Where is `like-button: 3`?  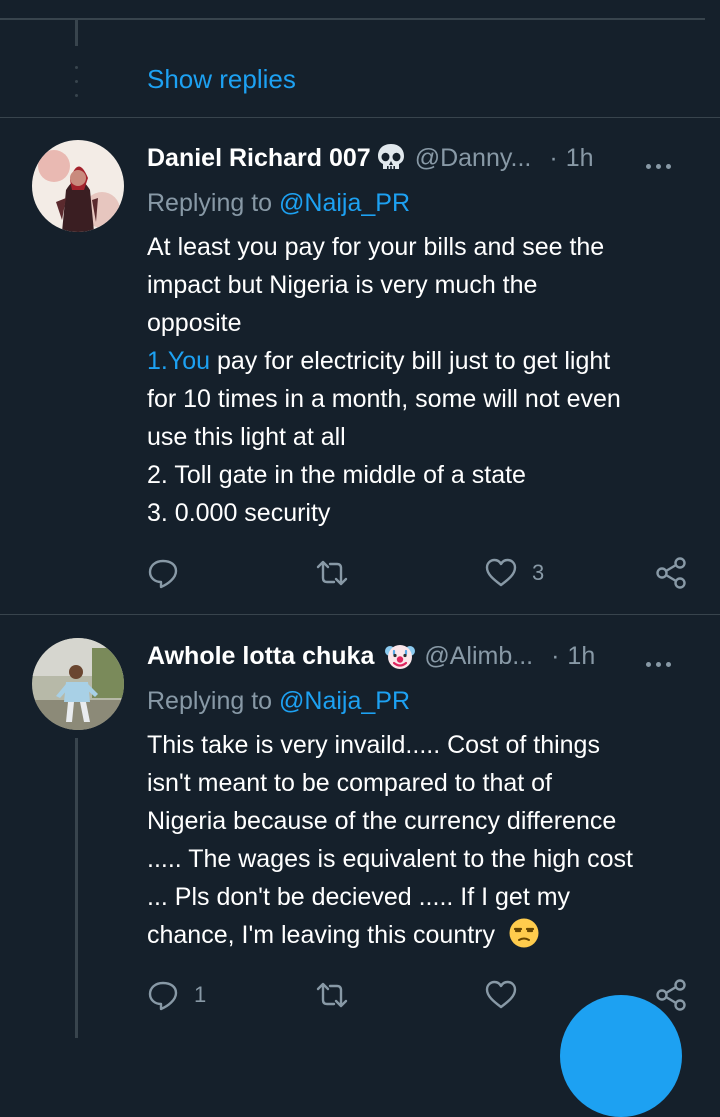
like-button: 3 is located at coordinates (514, 573).